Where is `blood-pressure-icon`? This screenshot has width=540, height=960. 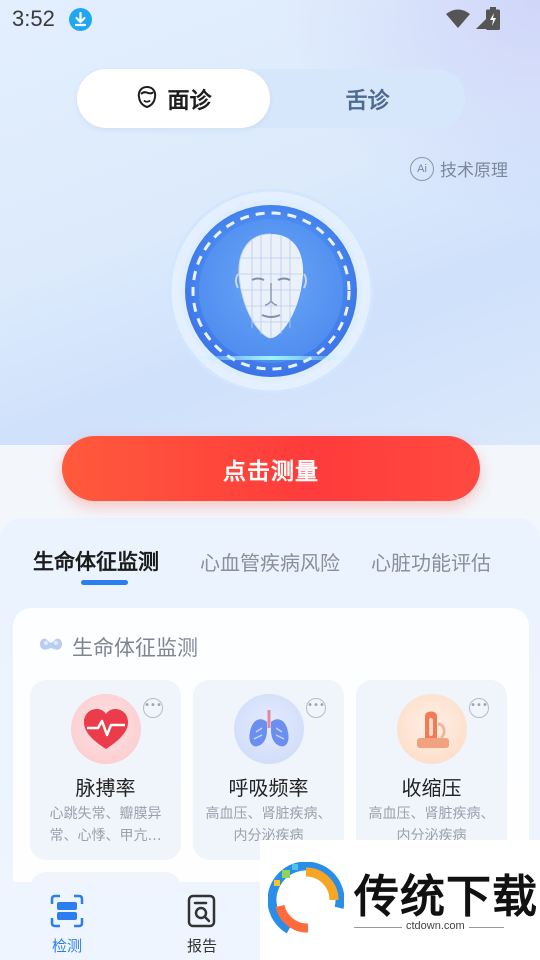
blood-pressure-icon is located at coordinates (432, 729).